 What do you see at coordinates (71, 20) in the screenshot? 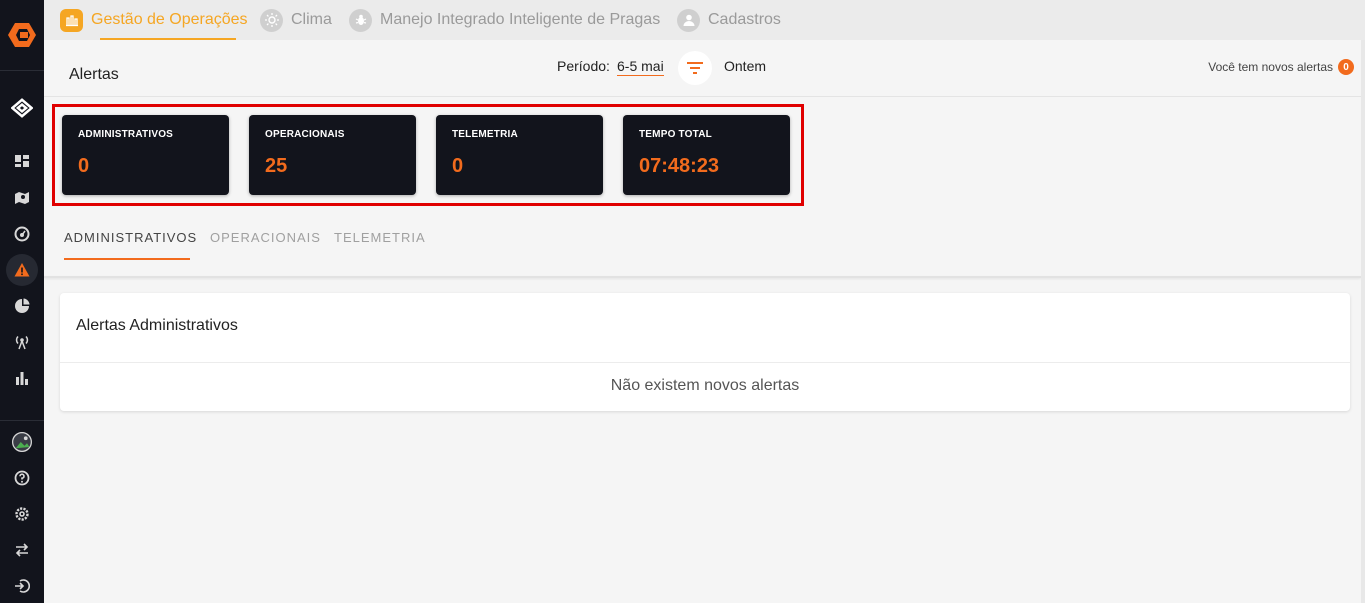
I see `operations-icon` at bounding box center [71, 20].